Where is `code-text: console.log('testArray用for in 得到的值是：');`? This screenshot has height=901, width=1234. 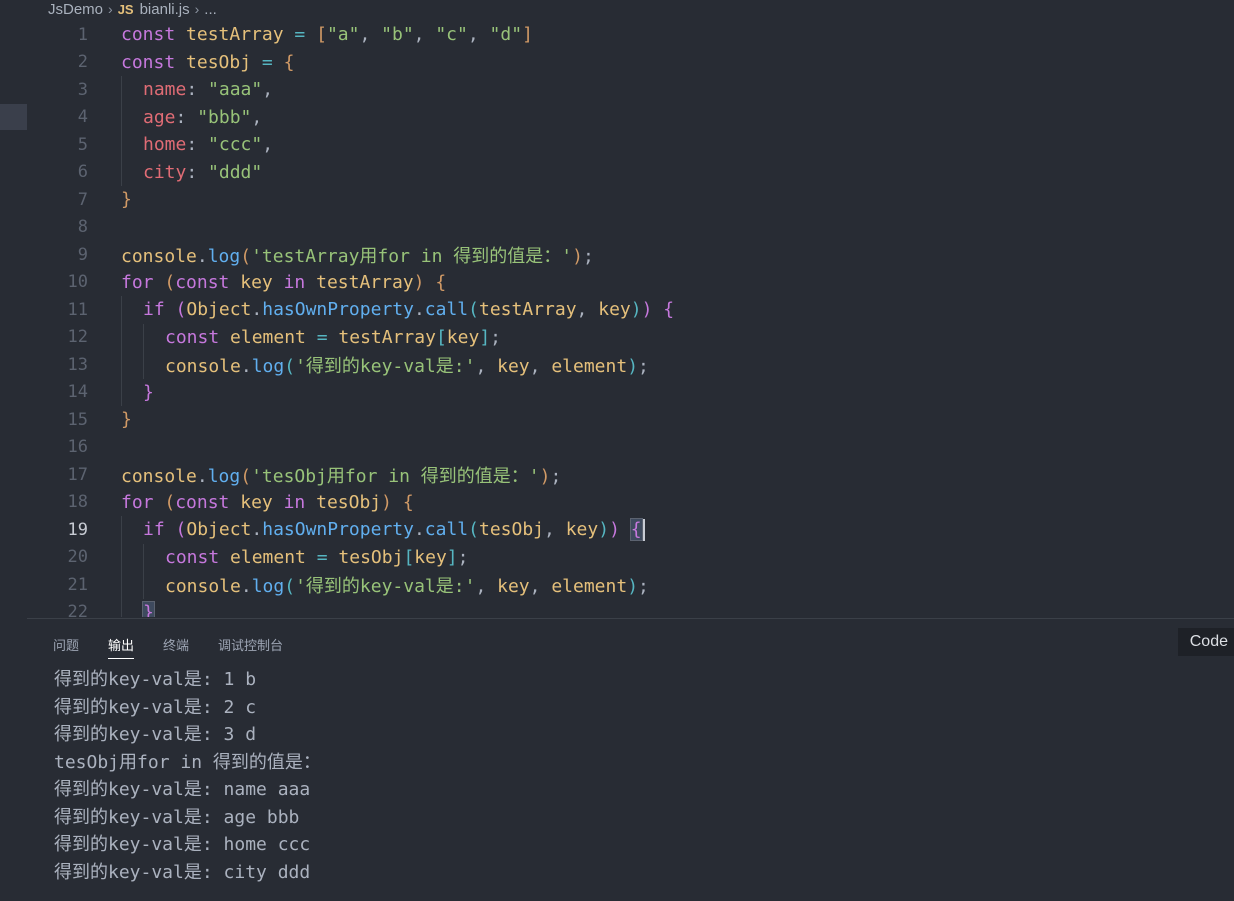 code-text: console.log('testArray用for in 得到的值是：'); is located at coordinates (357, 255).